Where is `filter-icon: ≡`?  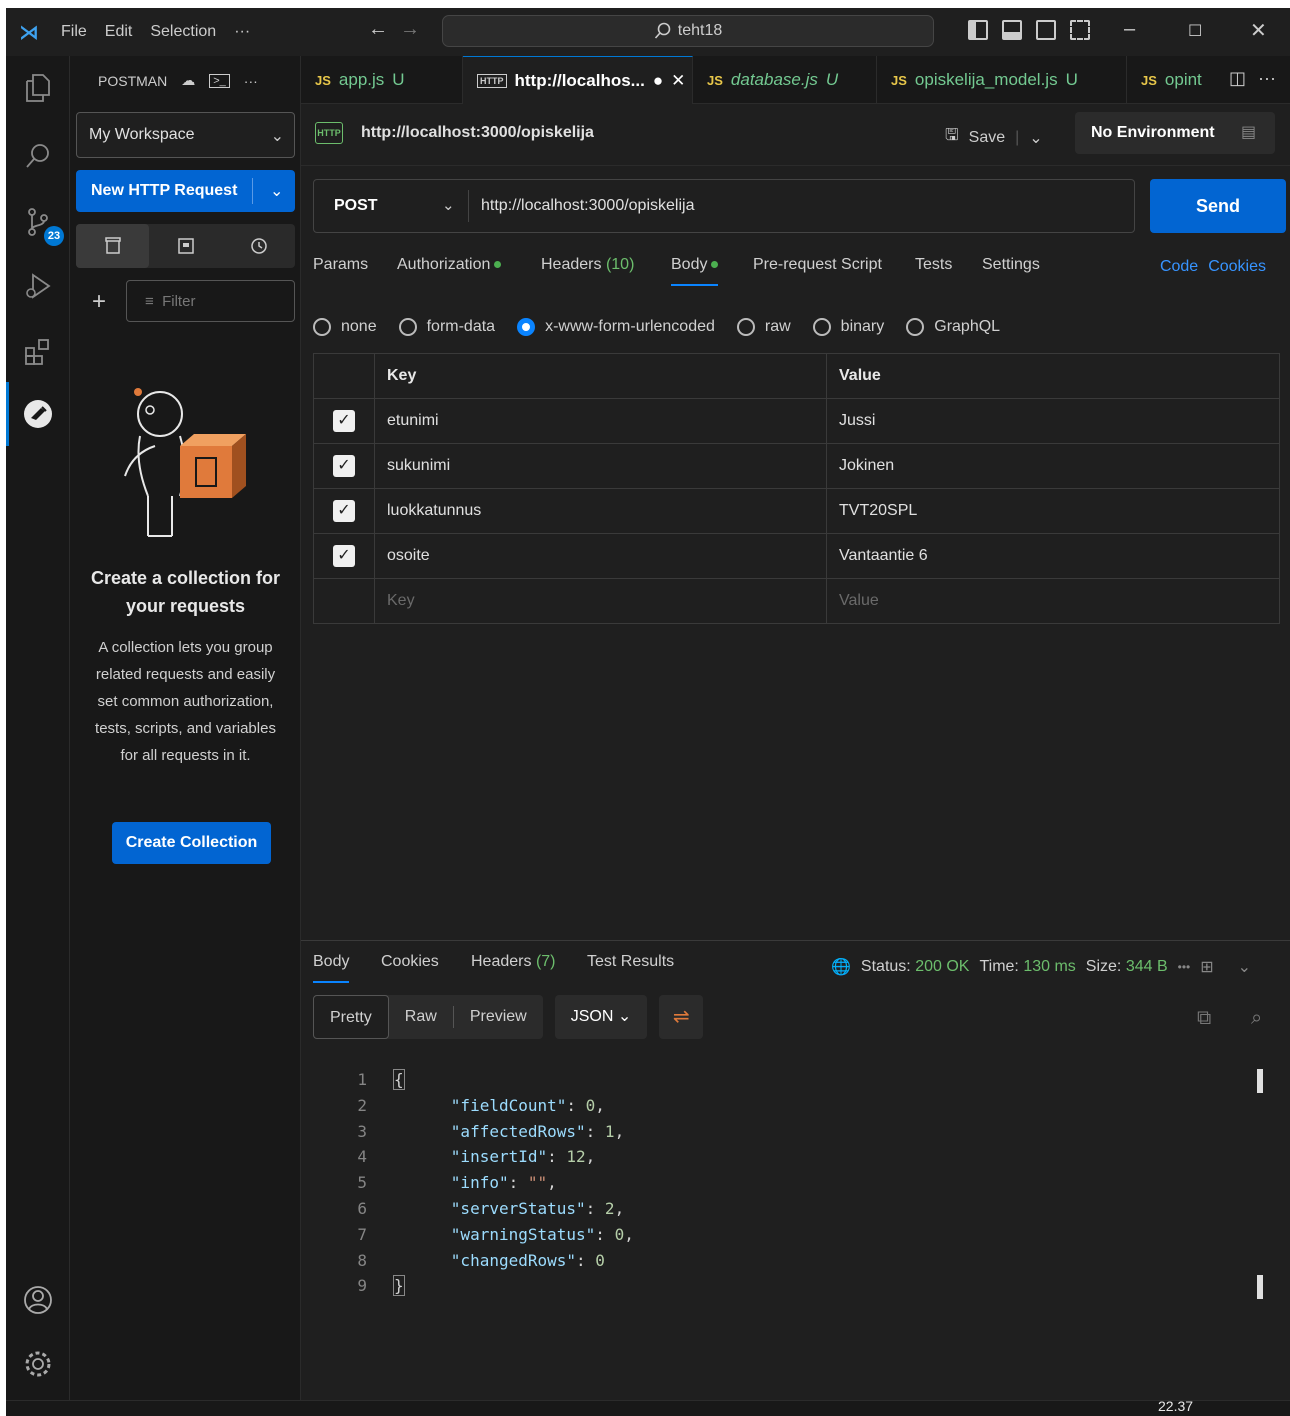 filter-icon: ≡ is located at coordinates (149, 301).